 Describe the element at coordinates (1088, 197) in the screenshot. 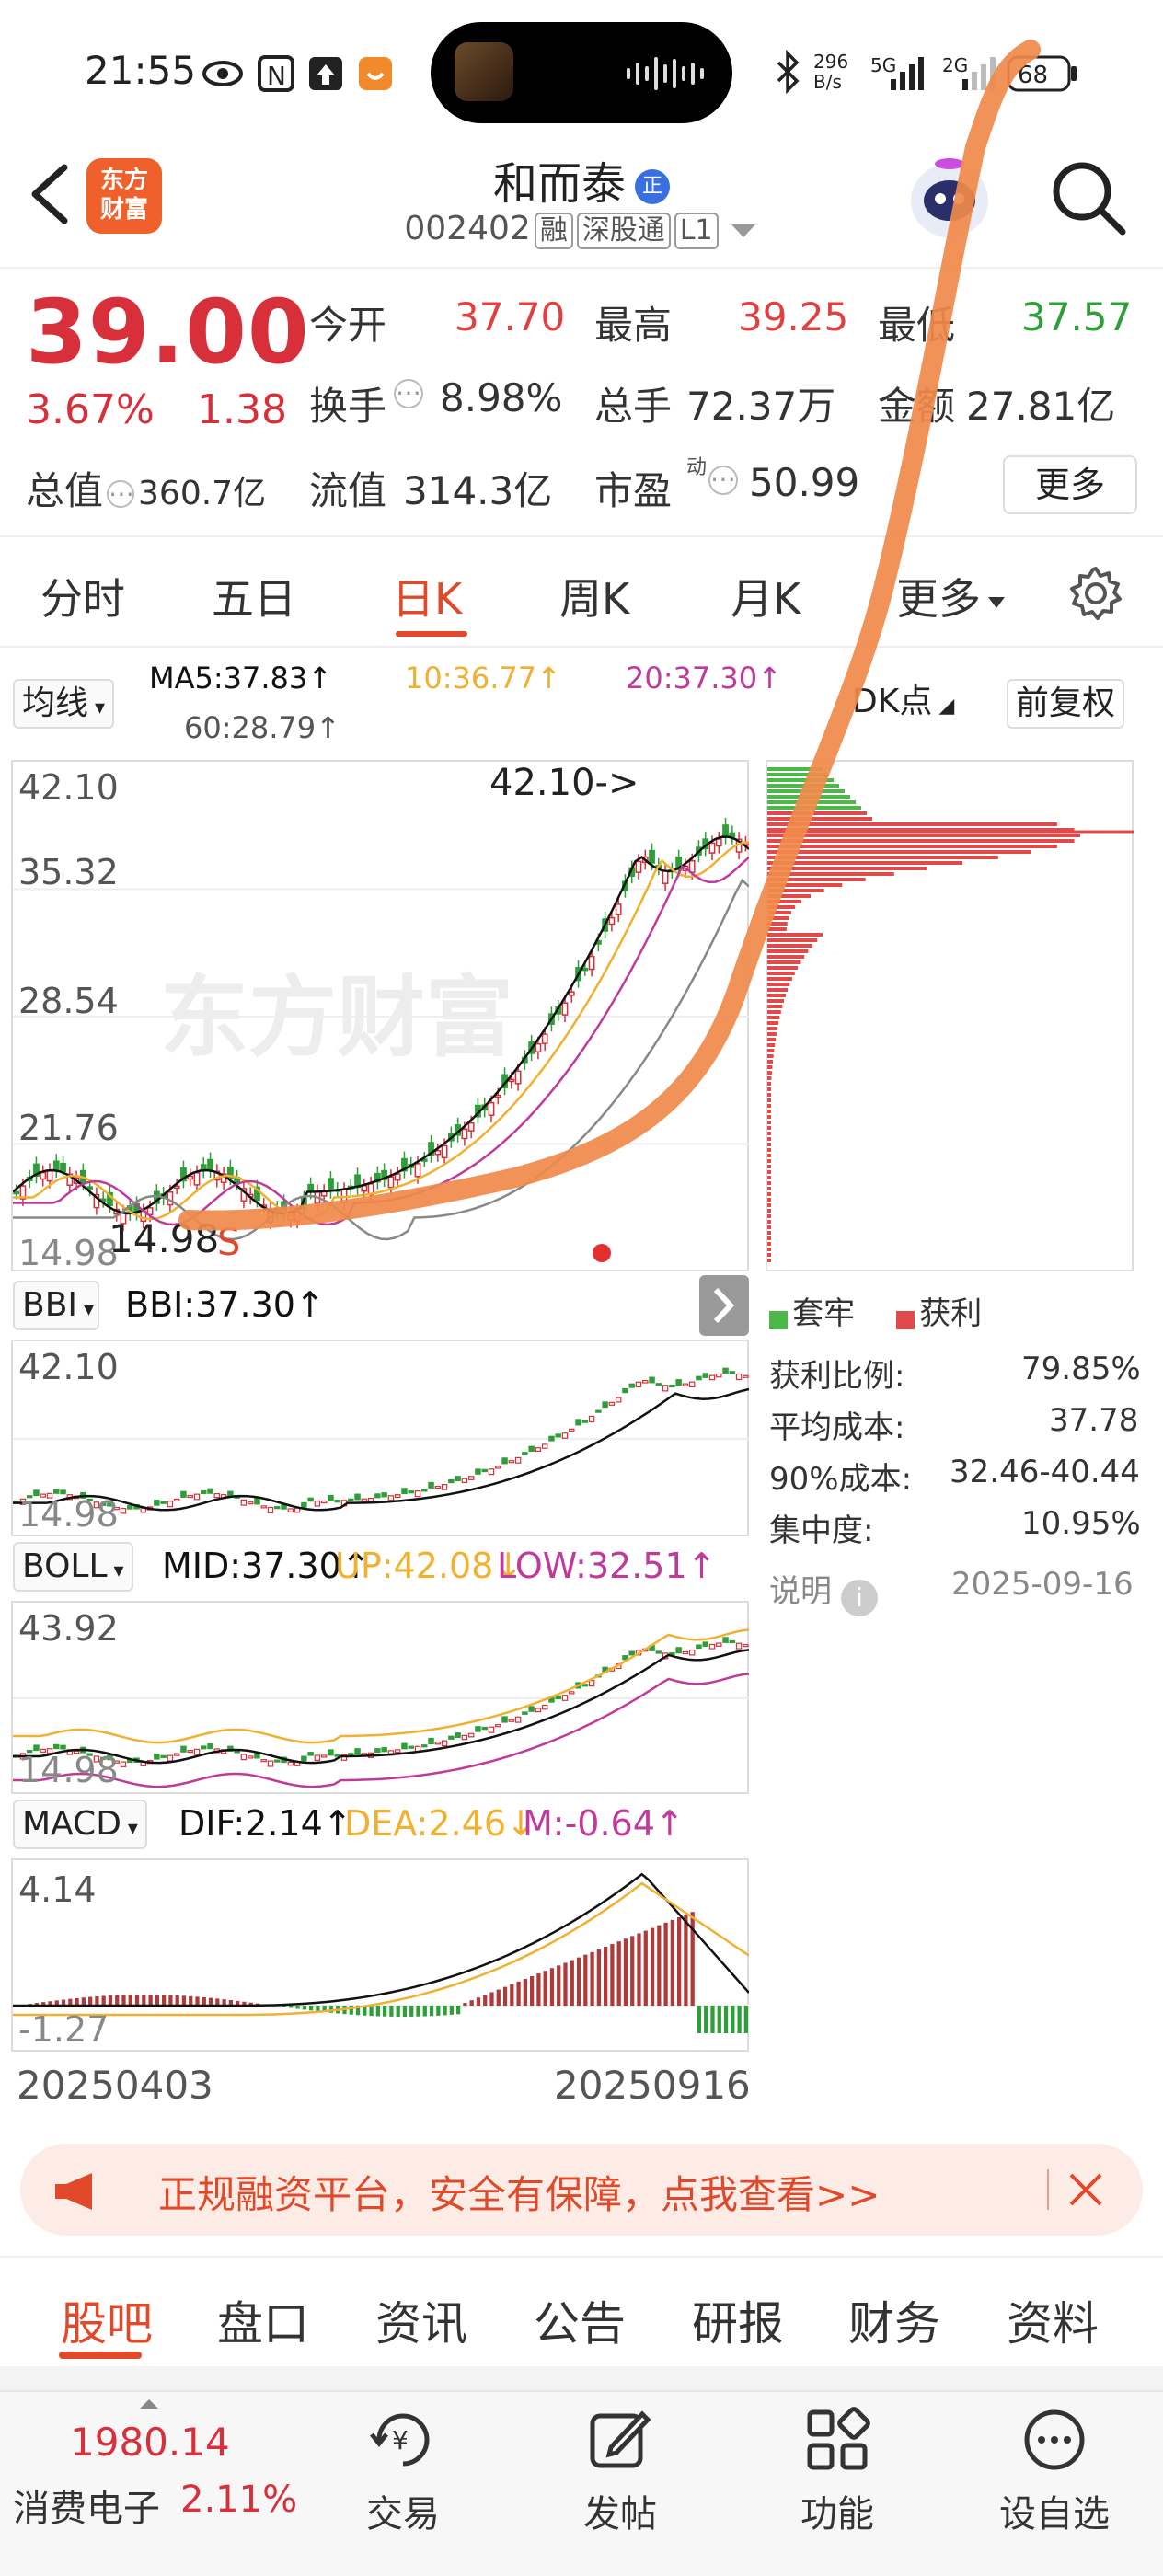

I see `search-icon` at that location.